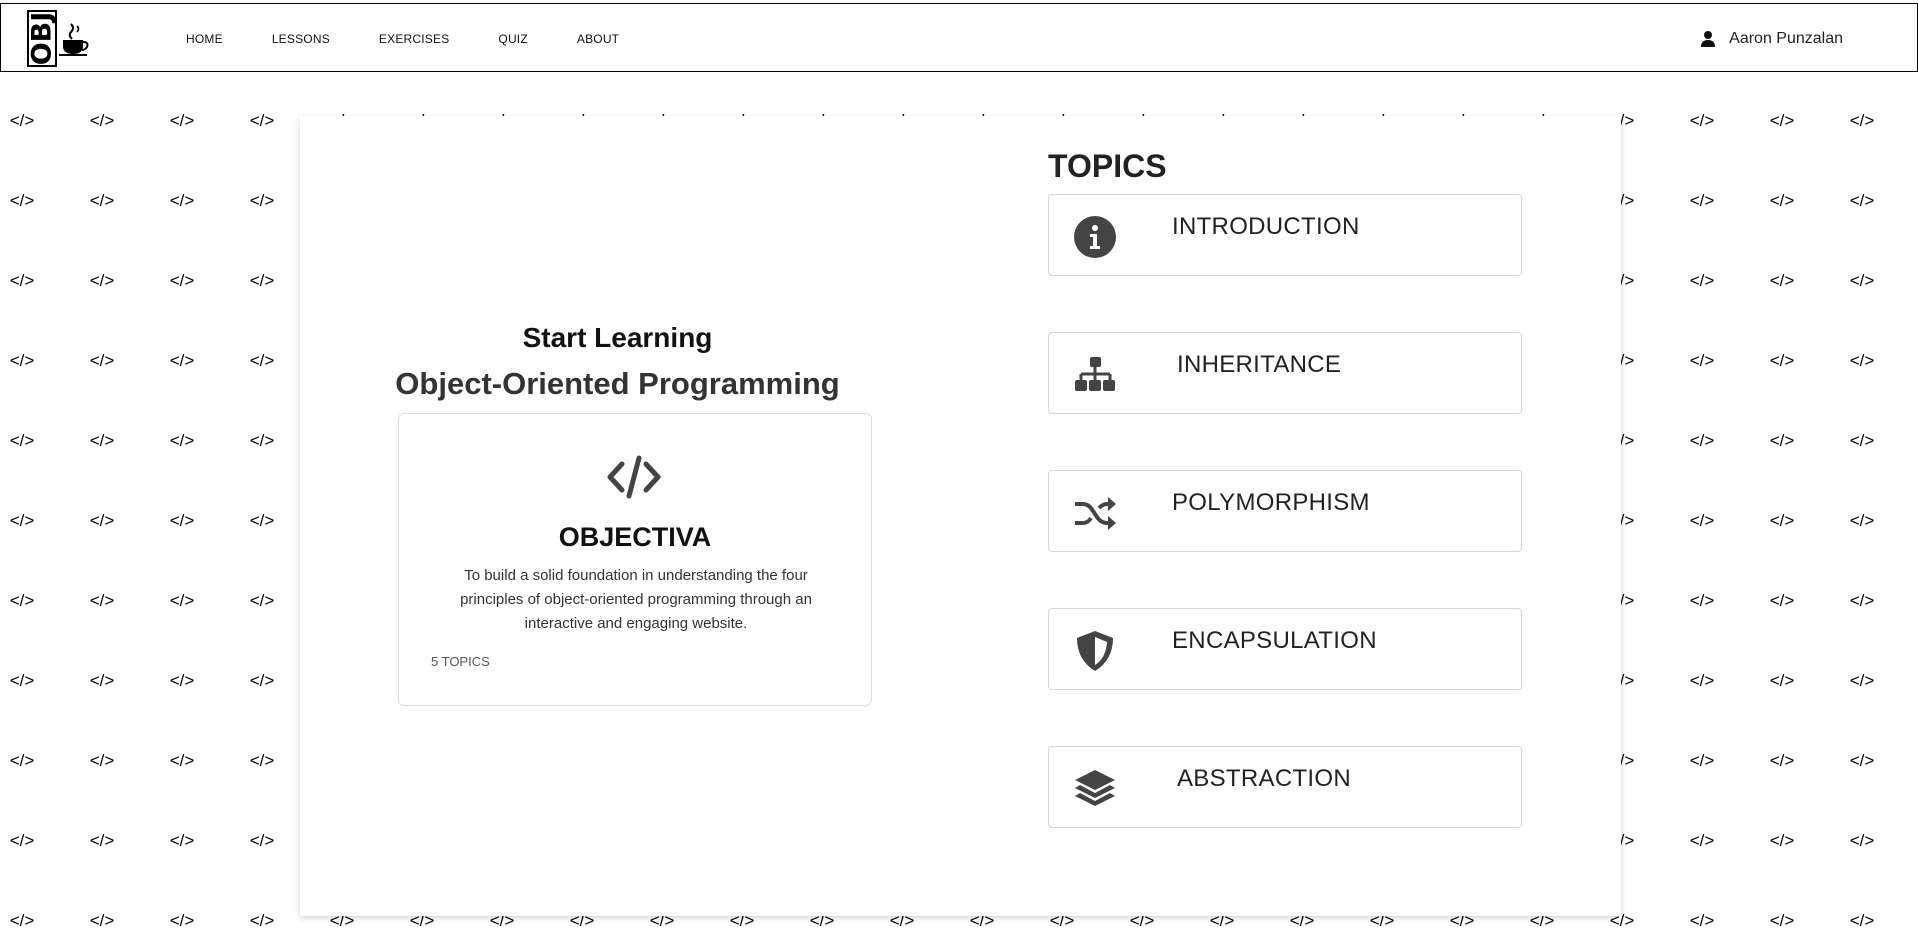  Describe the element at coordinates (1107, 166) in the screenshot. I see `topics-heading: TOPICS` at that location.